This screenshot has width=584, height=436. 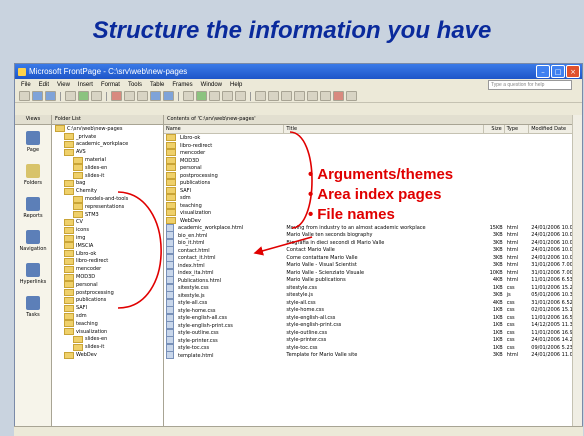 I want to click on folder-item: AVS, so click(x=107, y=152).